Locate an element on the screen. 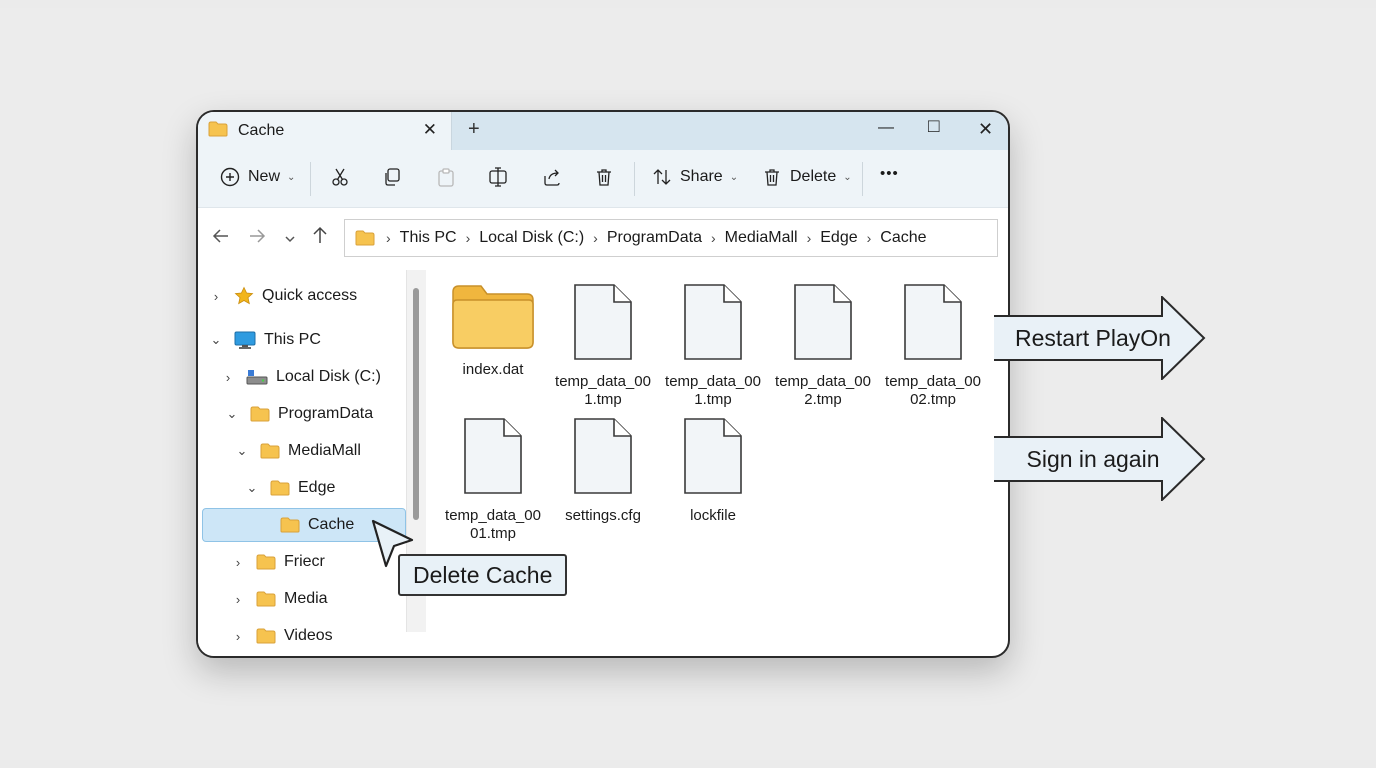  scissors-icon is located at coordinates (340, 177).